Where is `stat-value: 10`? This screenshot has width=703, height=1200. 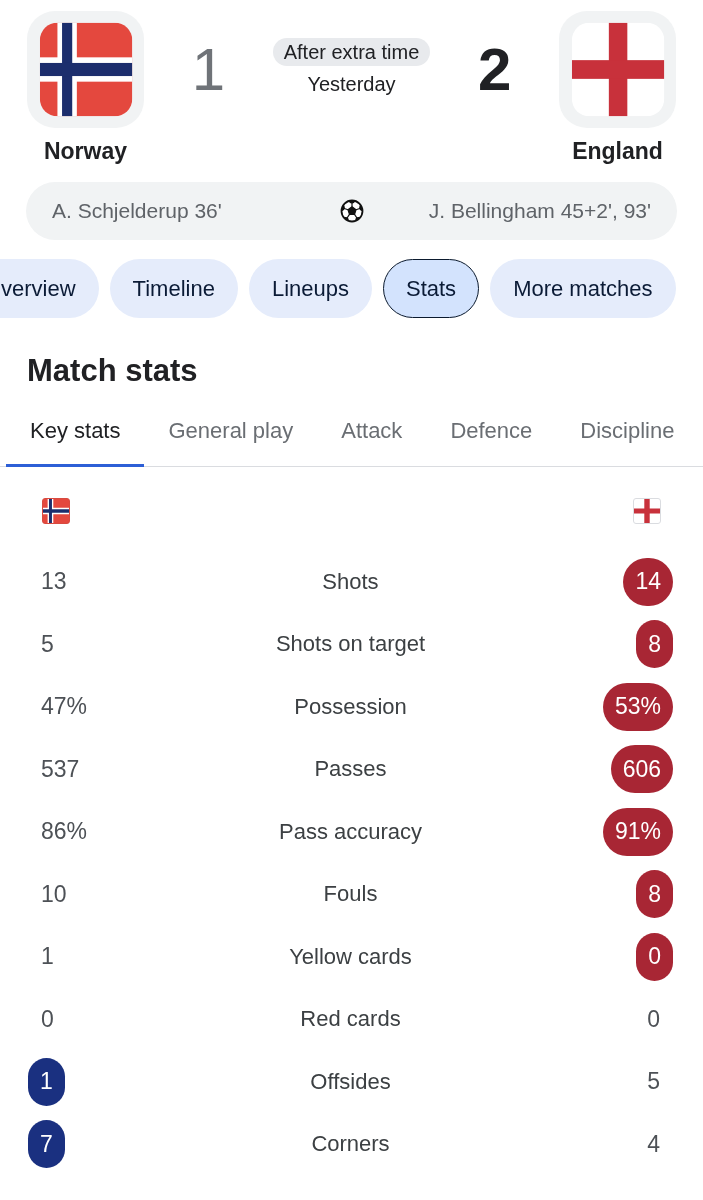
stat-value: 10 is located at coordinates (54, 894).